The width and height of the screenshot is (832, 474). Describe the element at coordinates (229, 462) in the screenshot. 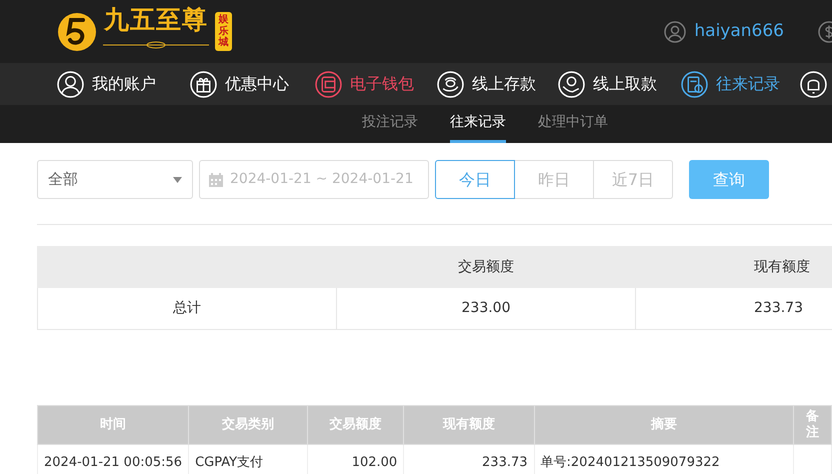

I see `table-cell: CGPAY支付` at that location.